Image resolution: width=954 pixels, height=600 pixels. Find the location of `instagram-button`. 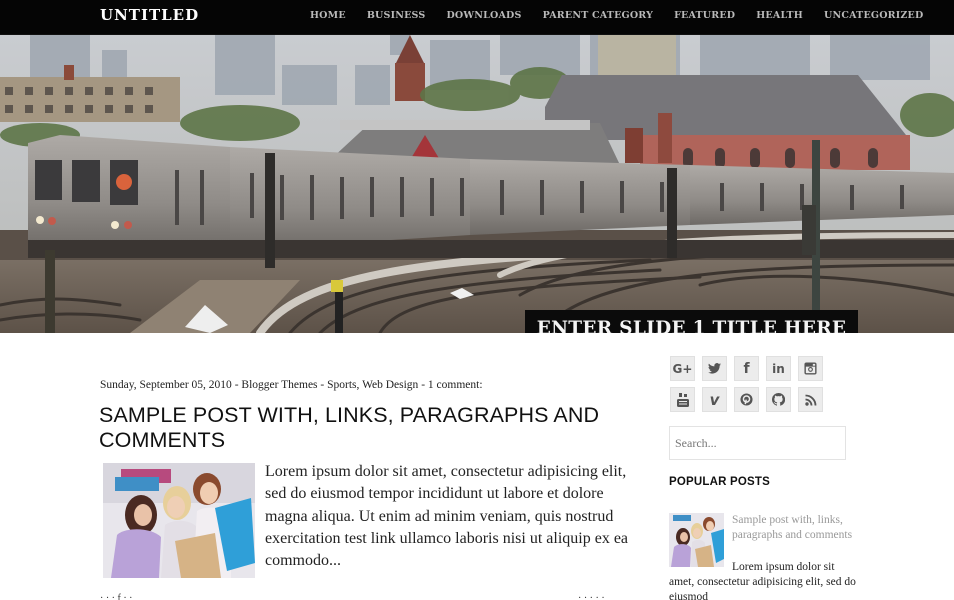

instagram-button is located at coordinates (810, 368).